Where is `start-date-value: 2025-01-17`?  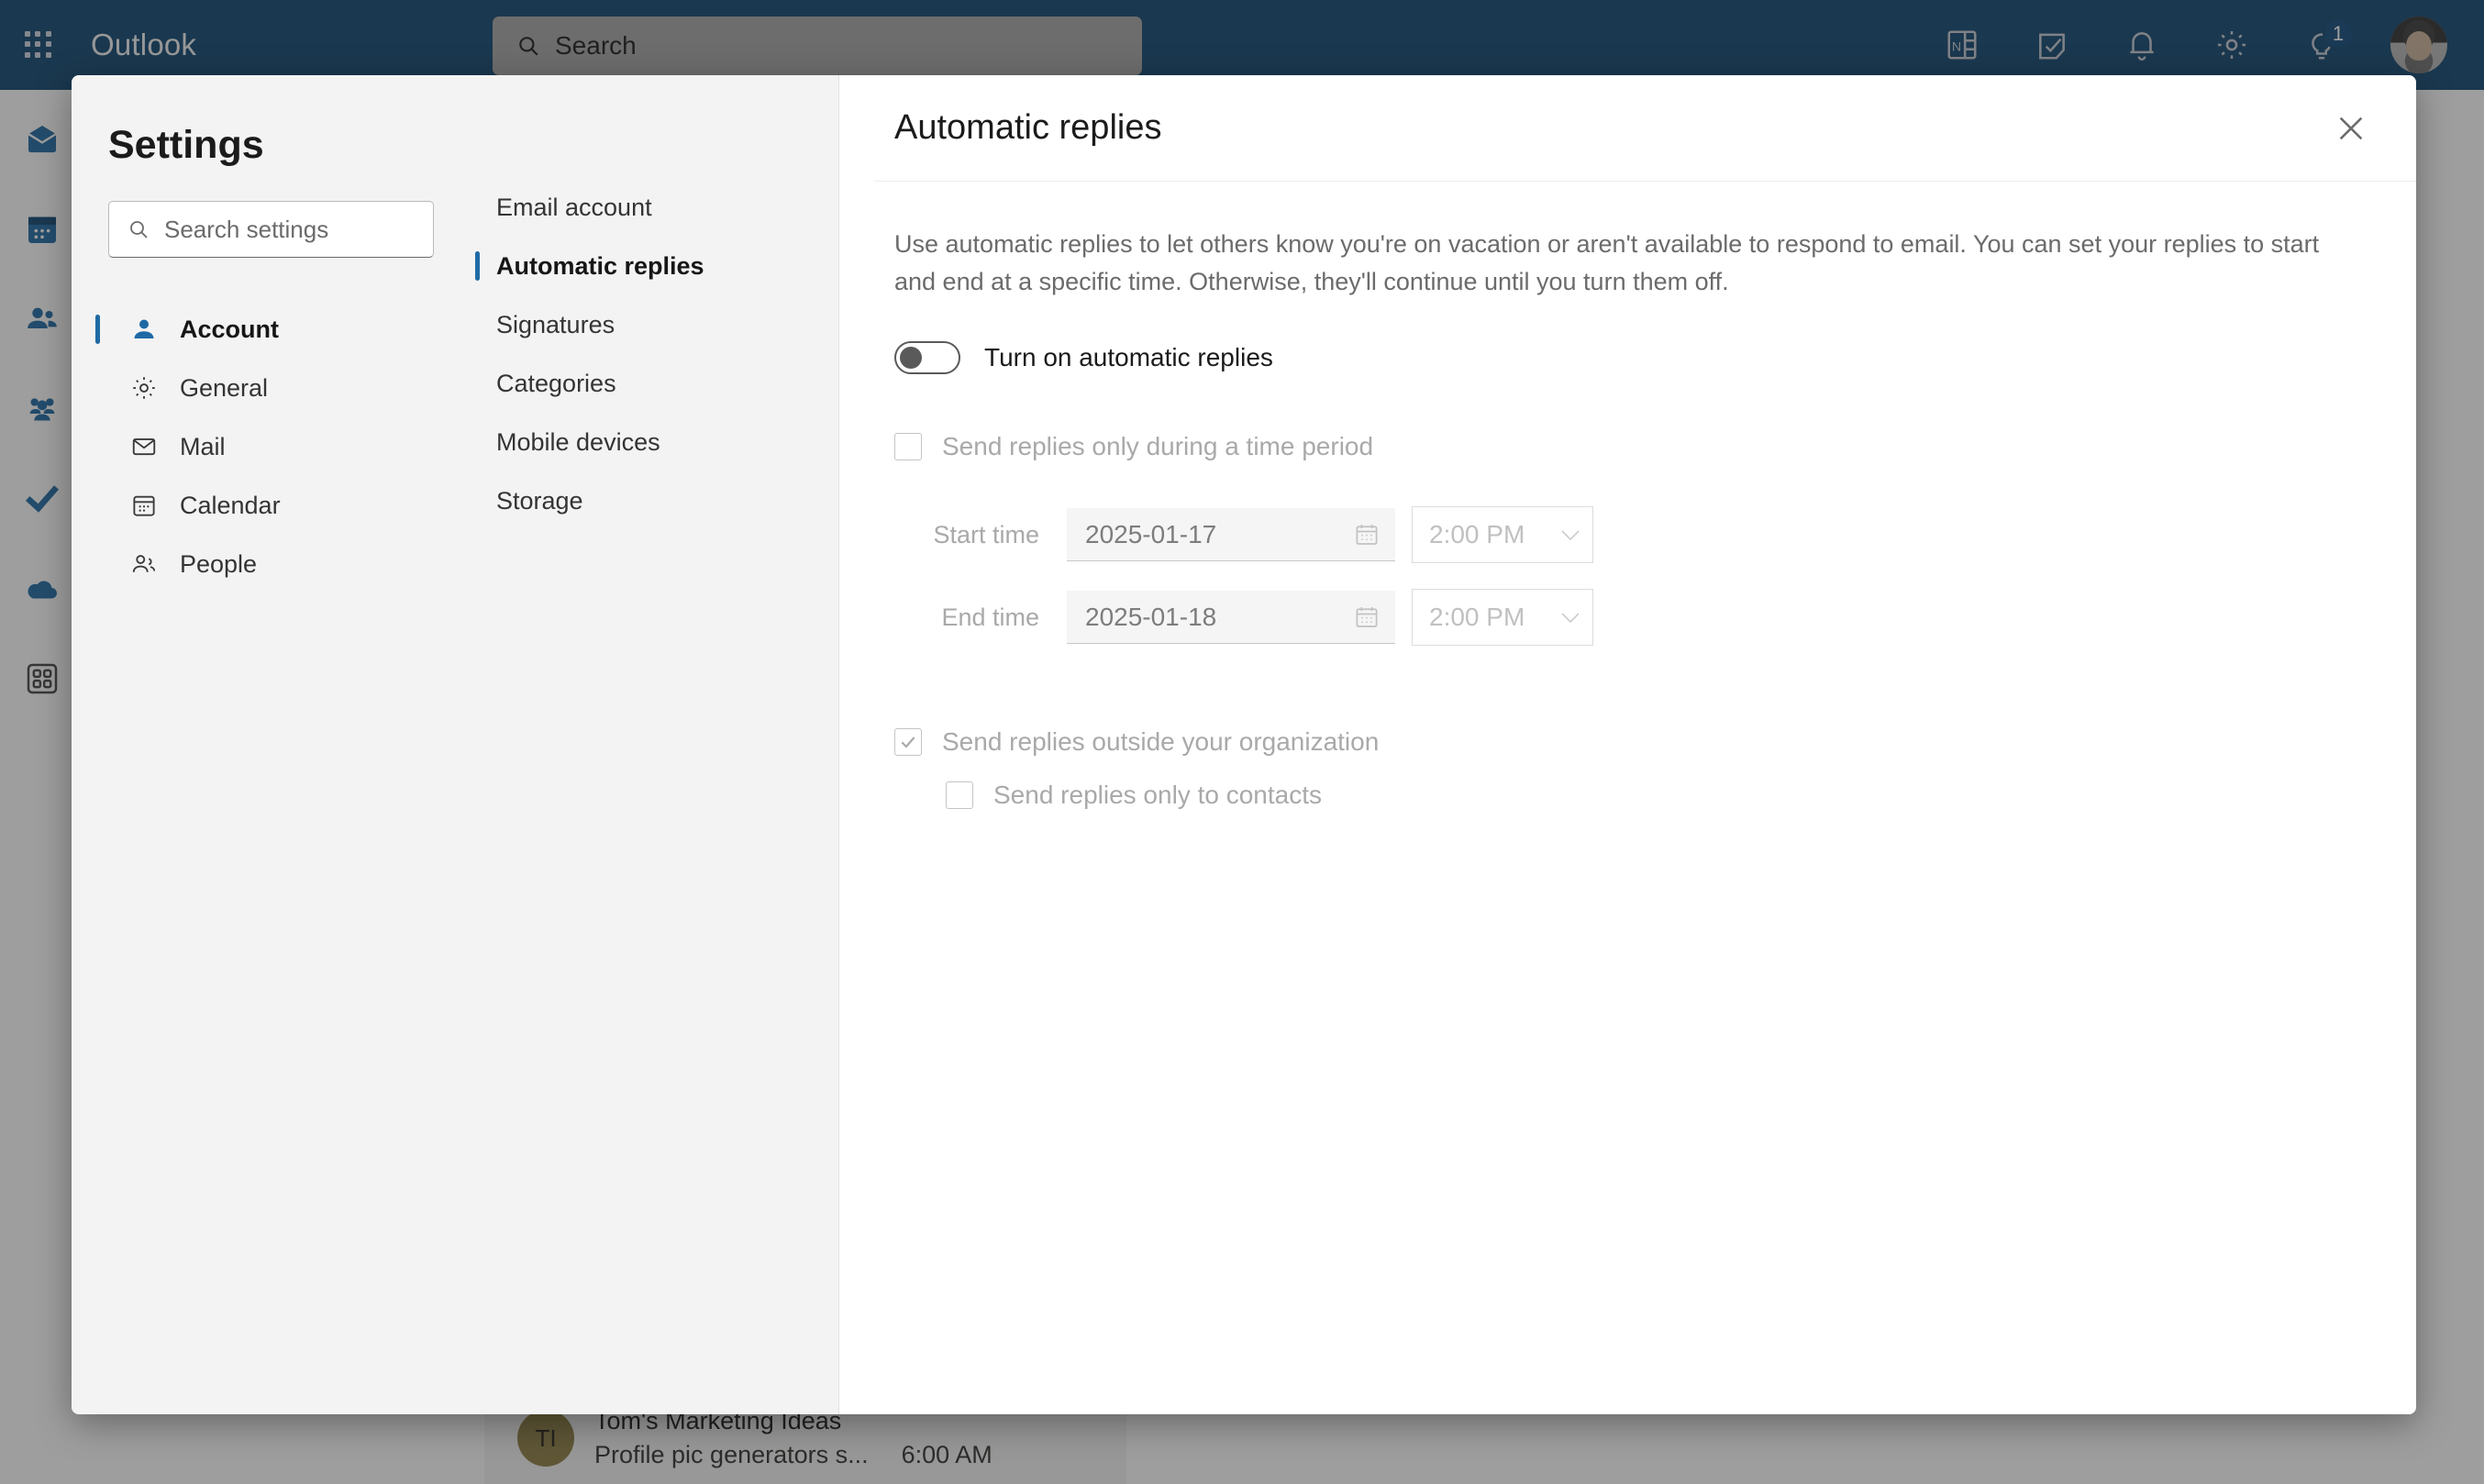
start-date-value: 2025-01-17 is located at coordinates (1151, 533).